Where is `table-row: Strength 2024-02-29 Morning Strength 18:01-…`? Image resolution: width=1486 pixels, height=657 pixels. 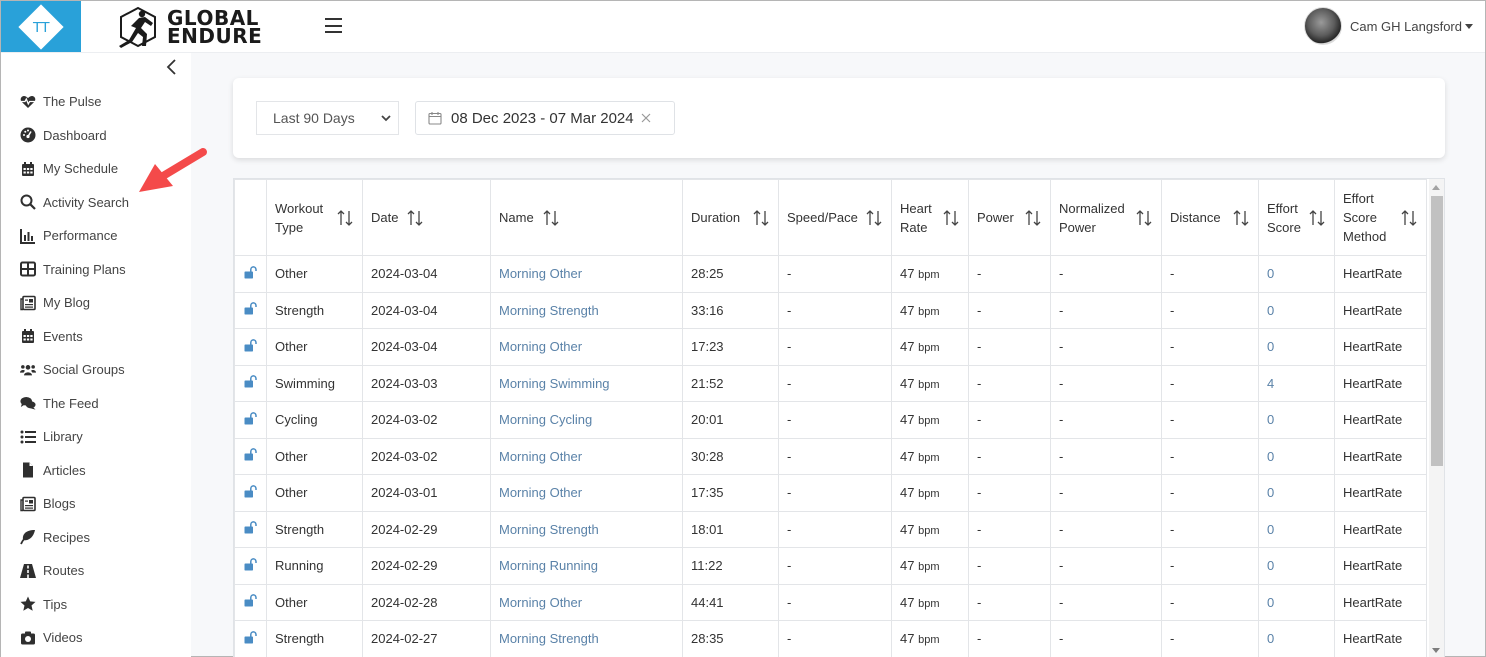
table-row: Strength 2024-02-29 Morning Strength 18:01-… is located at coordinates (830, 529).